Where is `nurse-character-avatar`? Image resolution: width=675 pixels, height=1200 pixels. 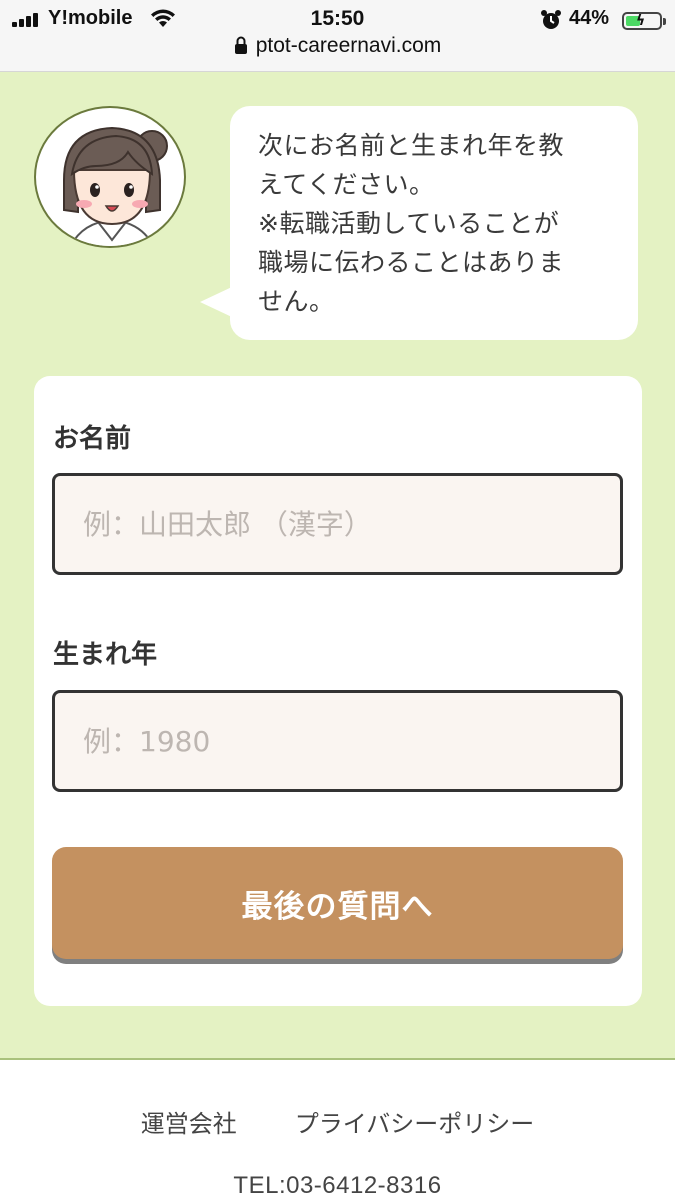
nurse-character-avatar is located at coordinates (110, 177).